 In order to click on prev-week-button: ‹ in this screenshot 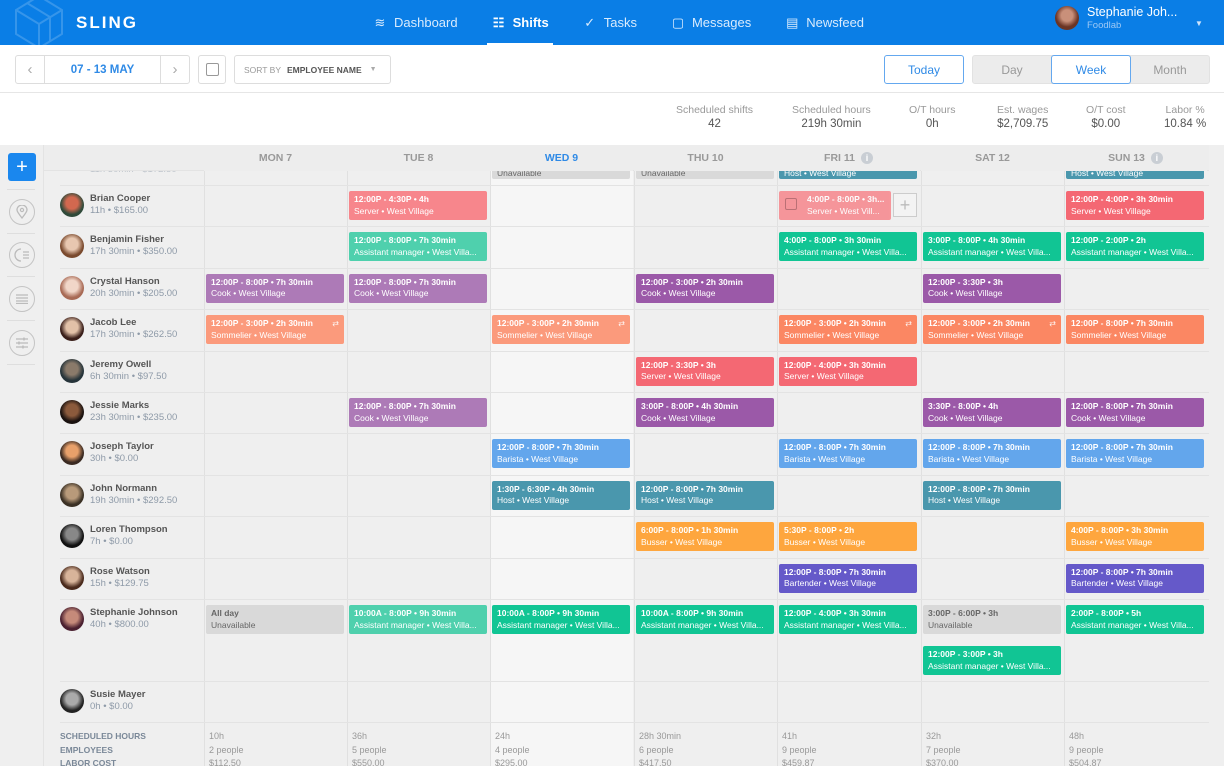, I will do `click(30, 69)`.